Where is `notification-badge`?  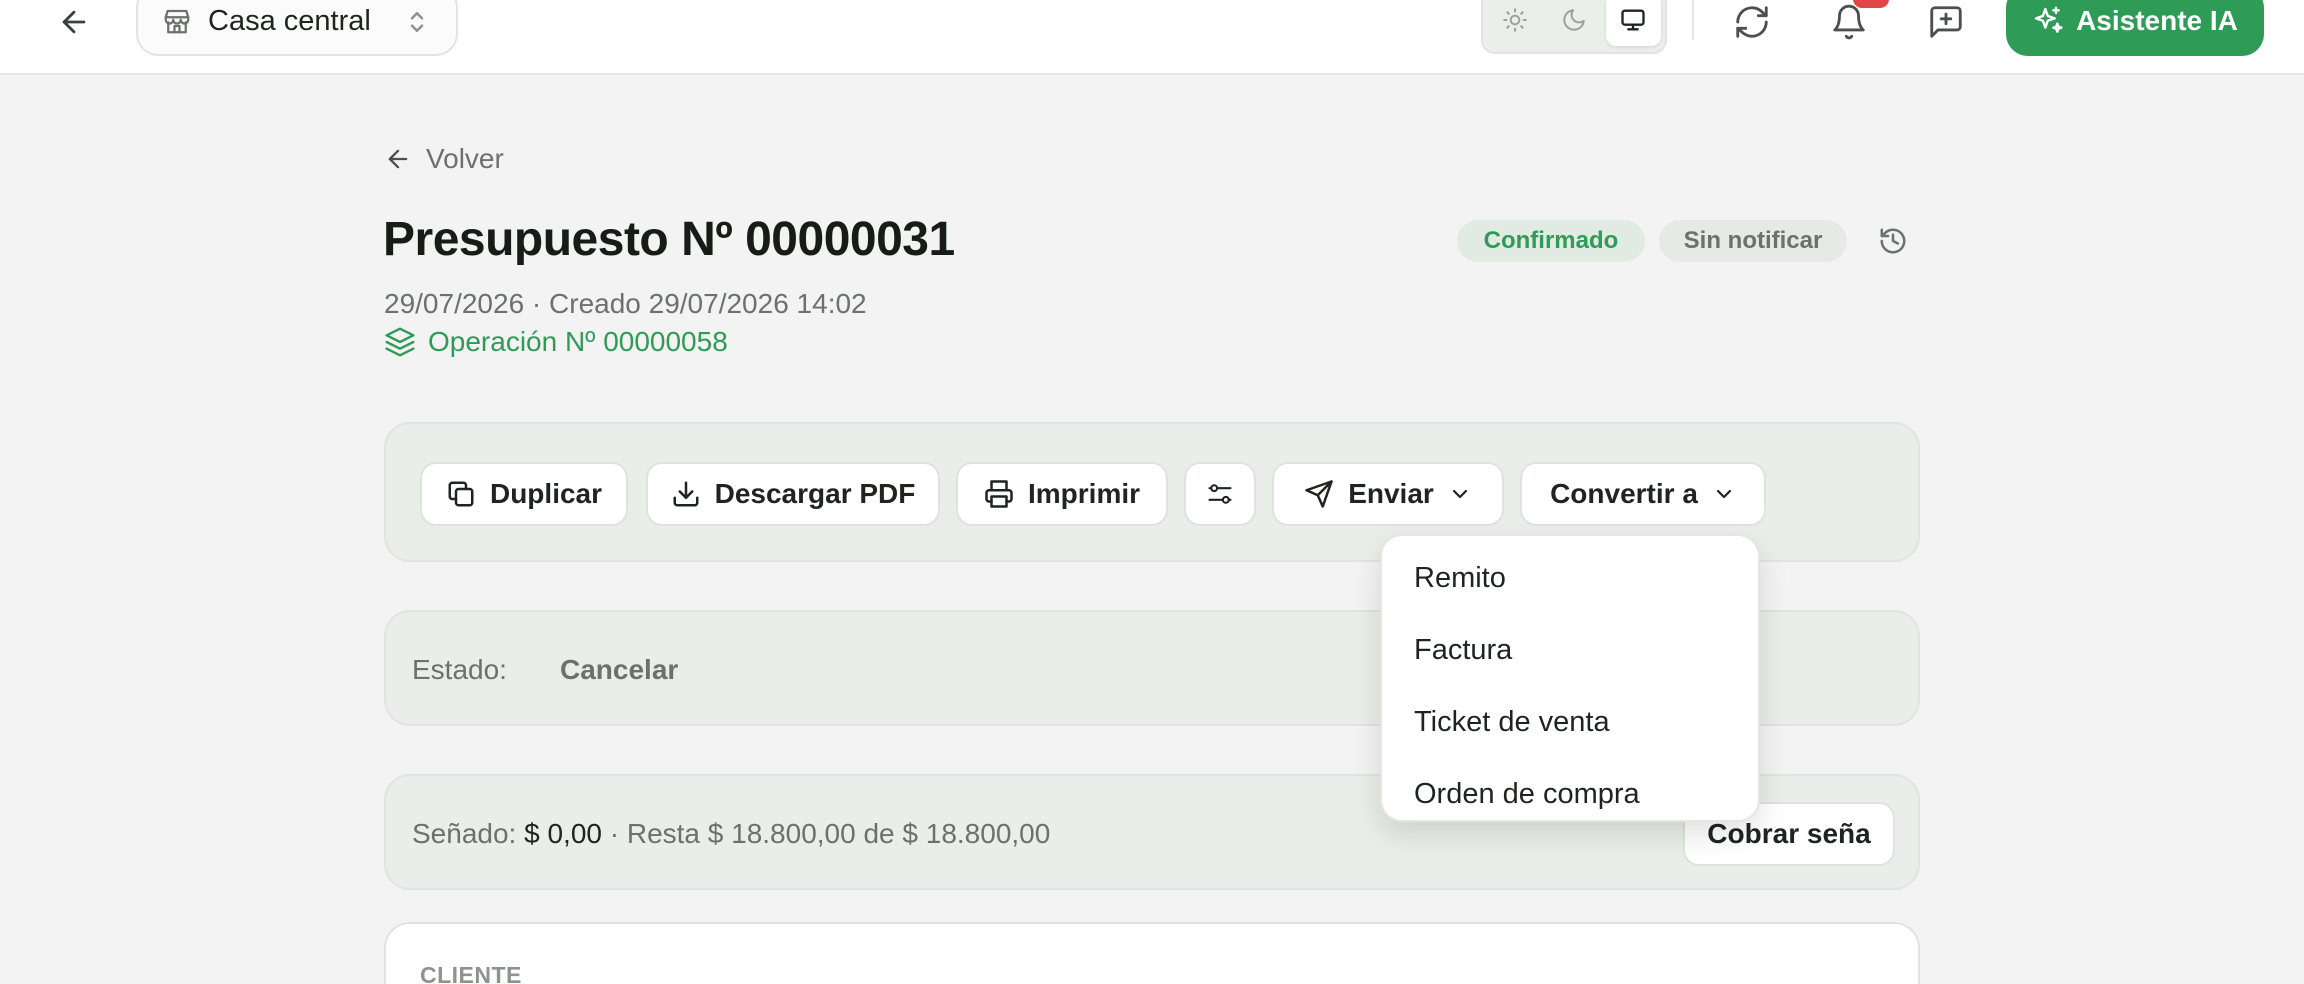 notification-badge is located at coordinates (1871, 4).